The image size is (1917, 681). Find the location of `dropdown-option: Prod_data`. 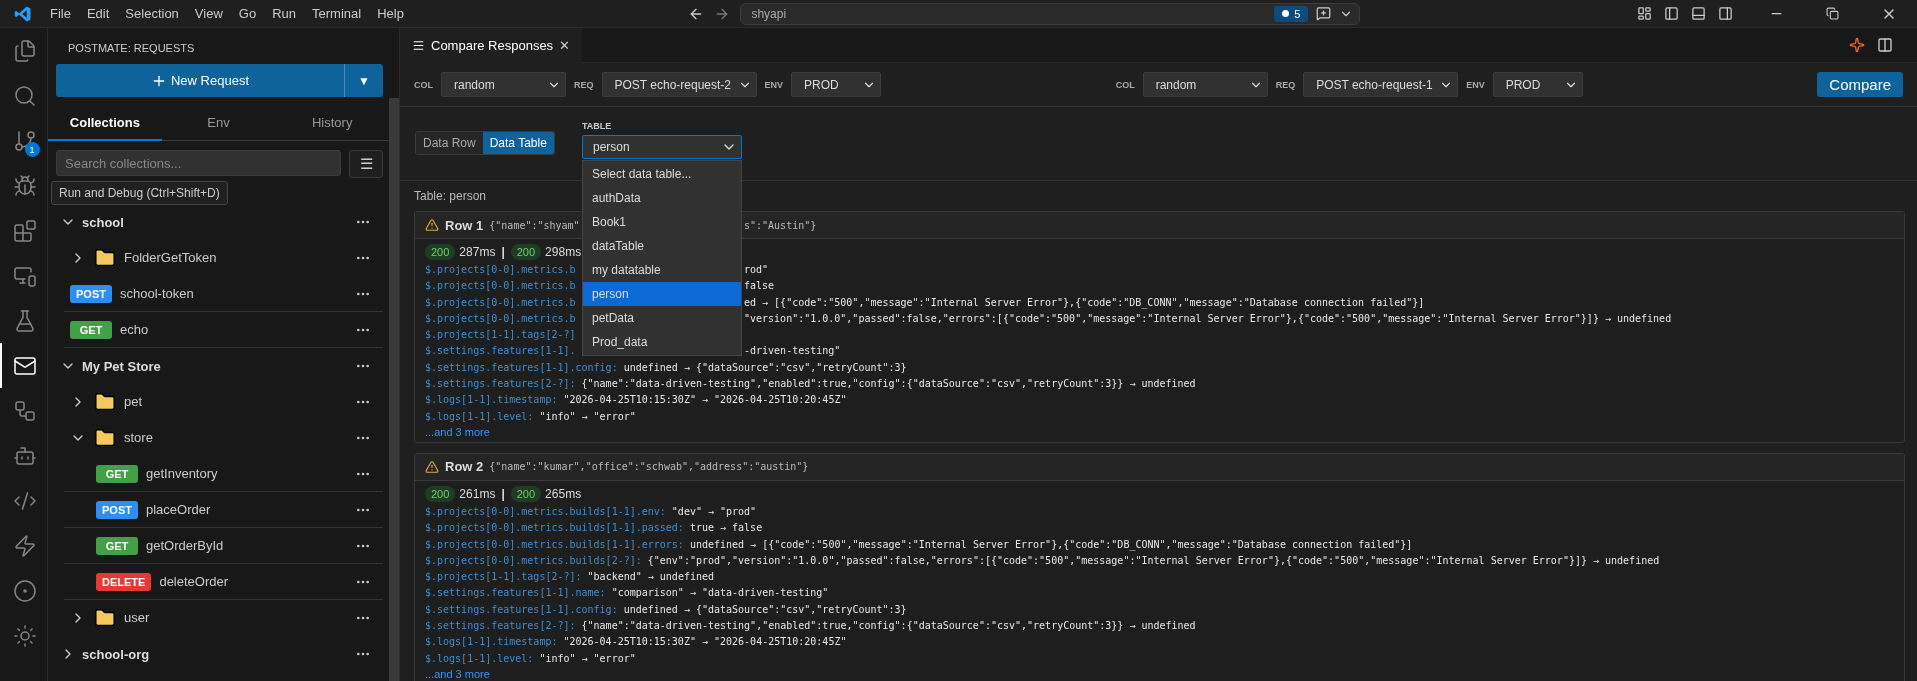

dropdown-option: Prod_data is located at coordinates (662, 342).